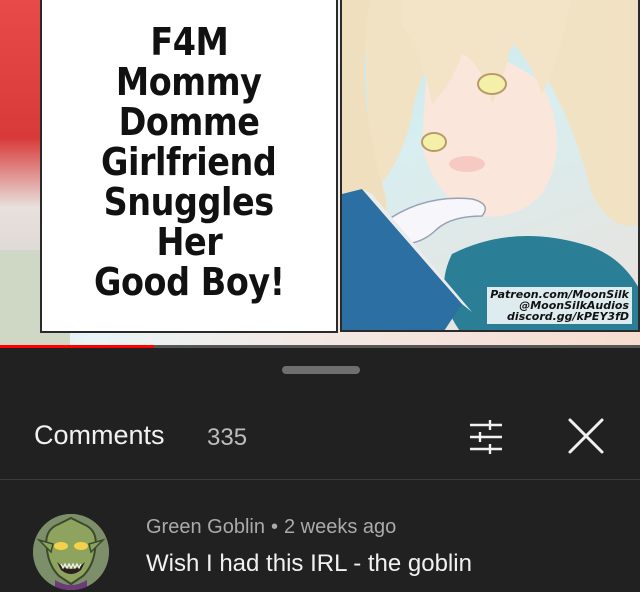 This screenshot has width=640, height=592. I want to click on sort-filter-icon, so click(486, 437).